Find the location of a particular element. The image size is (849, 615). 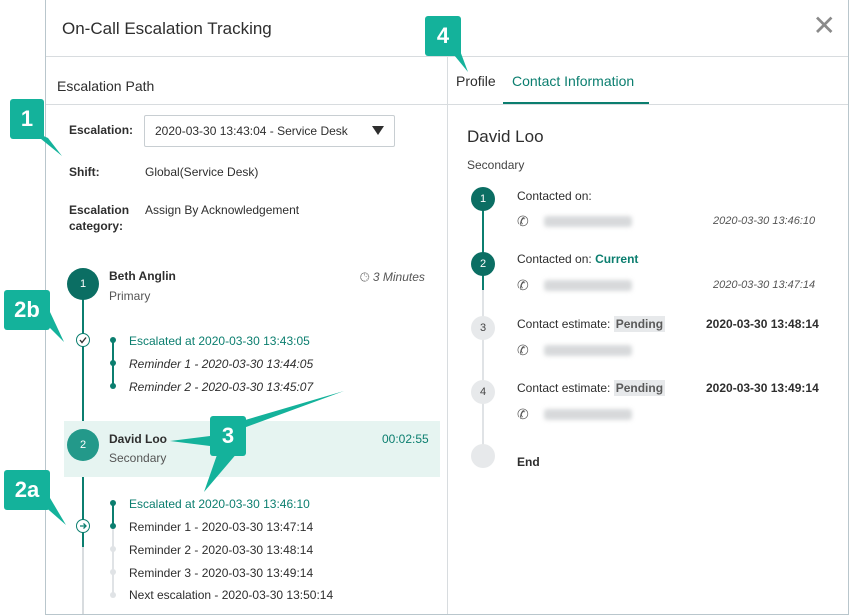

contact-step-badge: 4 is located at coordinates (483, 392).